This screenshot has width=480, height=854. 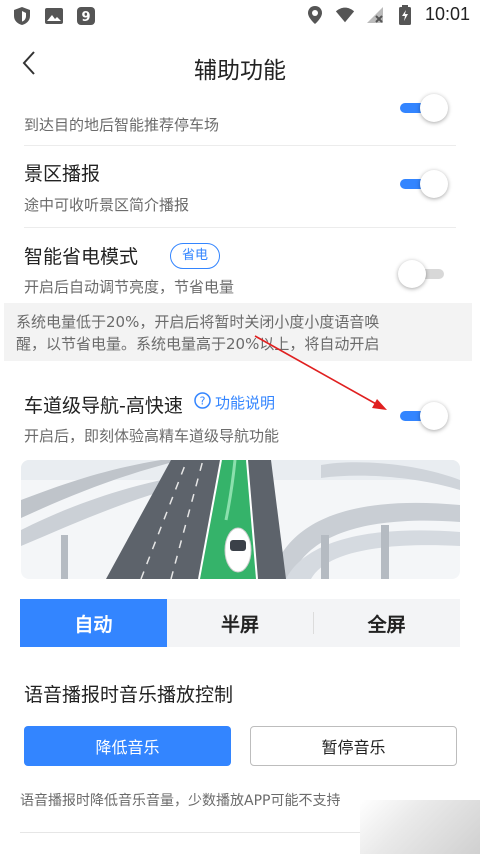 What do you see at coordinates (22, 16) in the screenshot?
I see `shield-icon` at bounding box center [22, 16].